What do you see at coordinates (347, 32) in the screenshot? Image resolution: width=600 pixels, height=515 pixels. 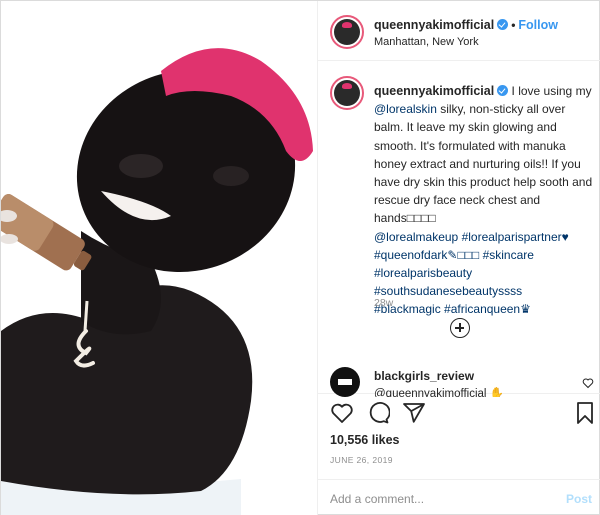 I see `author-avatar` at bounding box center [347, 32].